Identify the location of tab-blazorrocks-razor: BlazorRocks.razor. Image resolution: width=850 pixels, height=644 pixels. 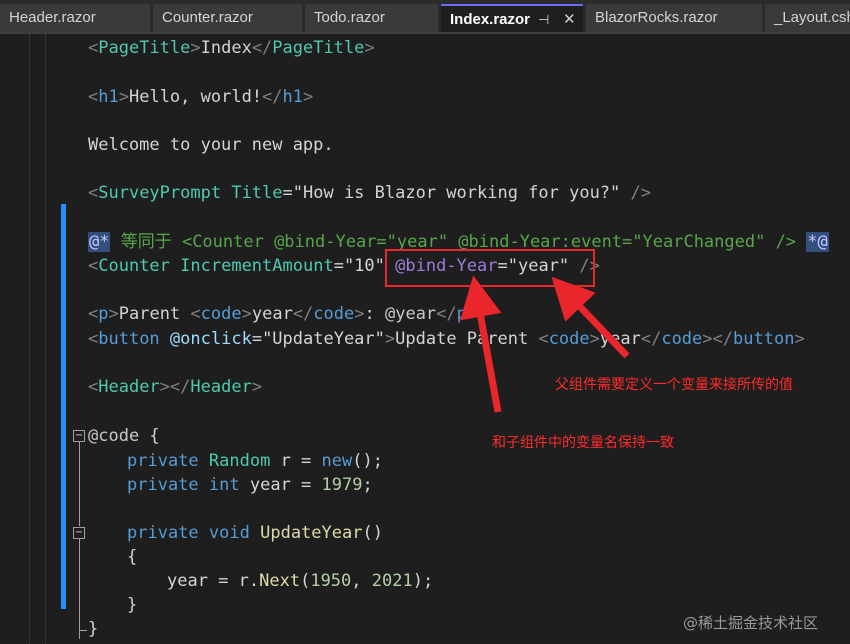
(674, 18).